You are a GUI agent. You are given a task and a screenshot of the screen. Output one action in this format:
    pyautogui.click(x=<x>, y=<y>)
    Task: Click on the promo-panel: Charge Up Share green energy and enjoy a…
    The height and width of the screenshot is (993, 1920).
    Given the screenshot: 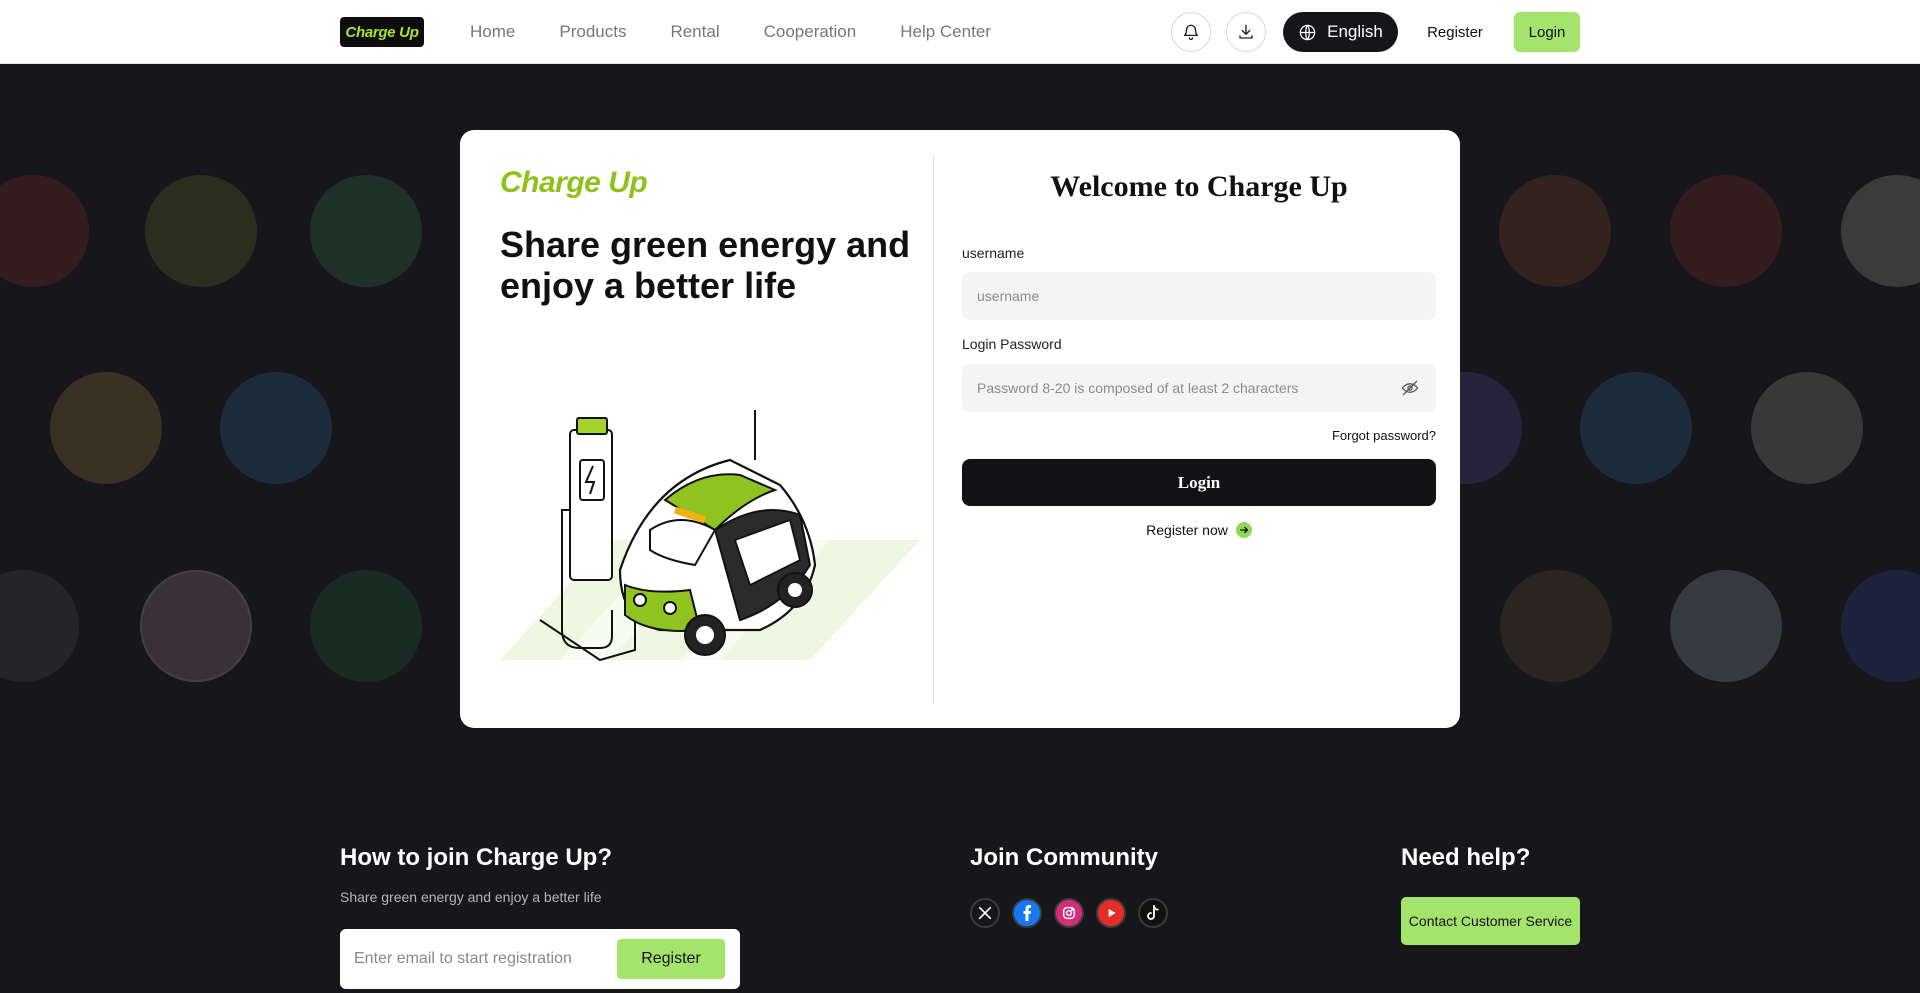 What is the action you would take?
    pyautogui.click(x=696, y=429)
    